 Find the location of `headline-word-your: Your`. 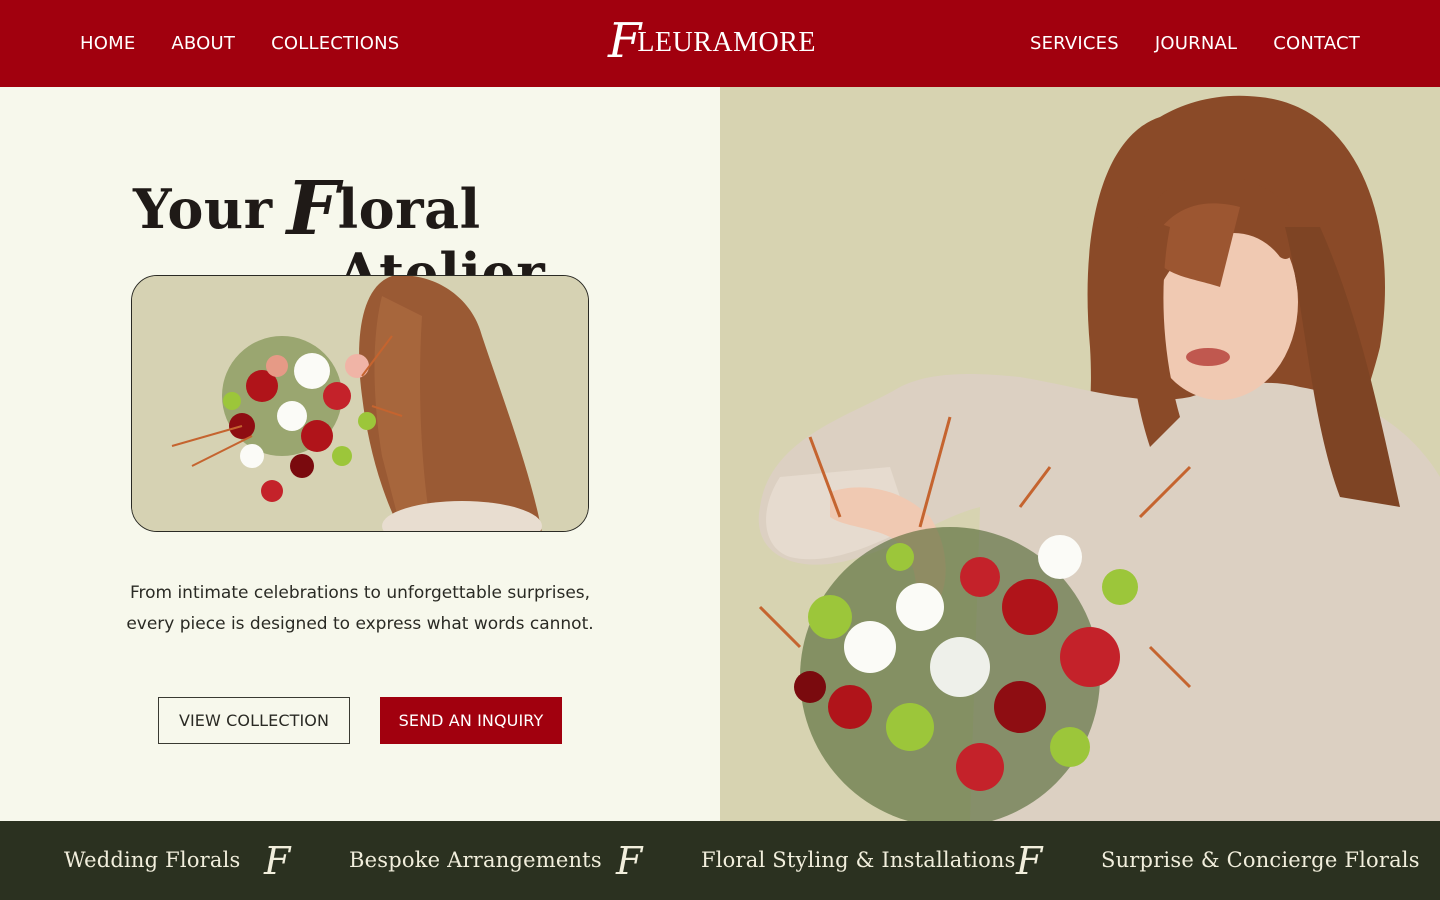

headline-word-your: Your is located at coordinates (203, 209).